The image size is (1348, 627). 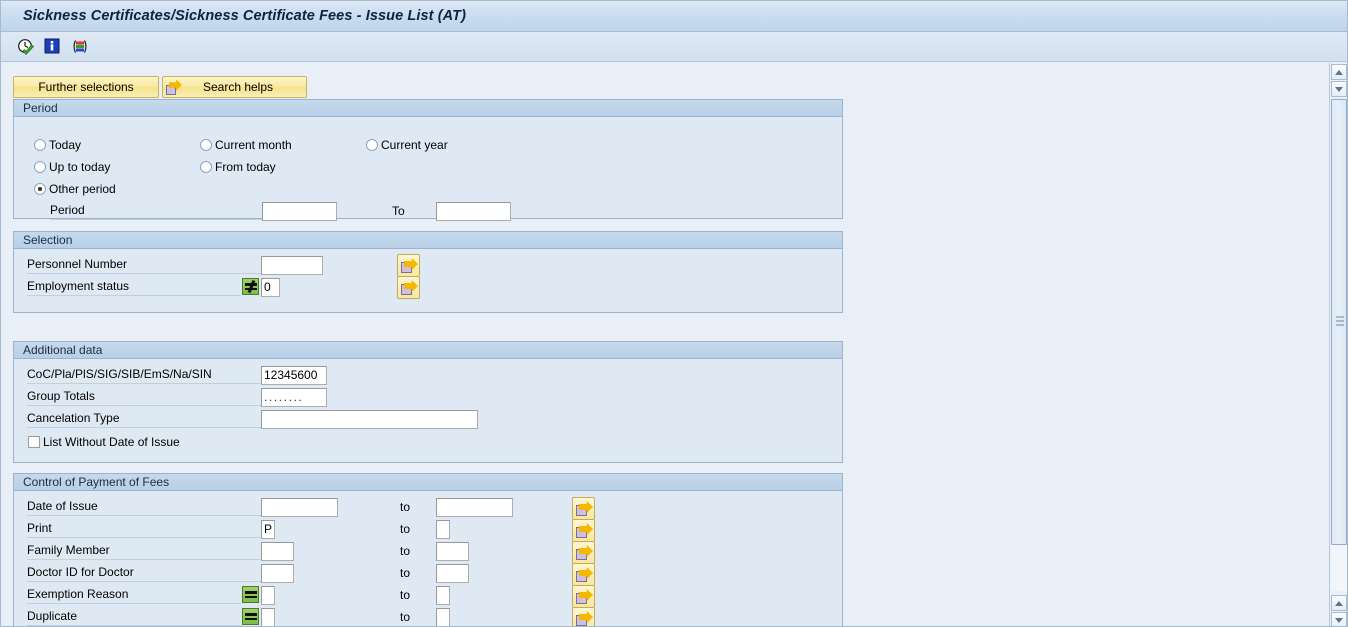 What do you see at coordinates (250, 594) in the screenshot?
I see `exemption-reason-operator-button` at bounding box center [250, 594].